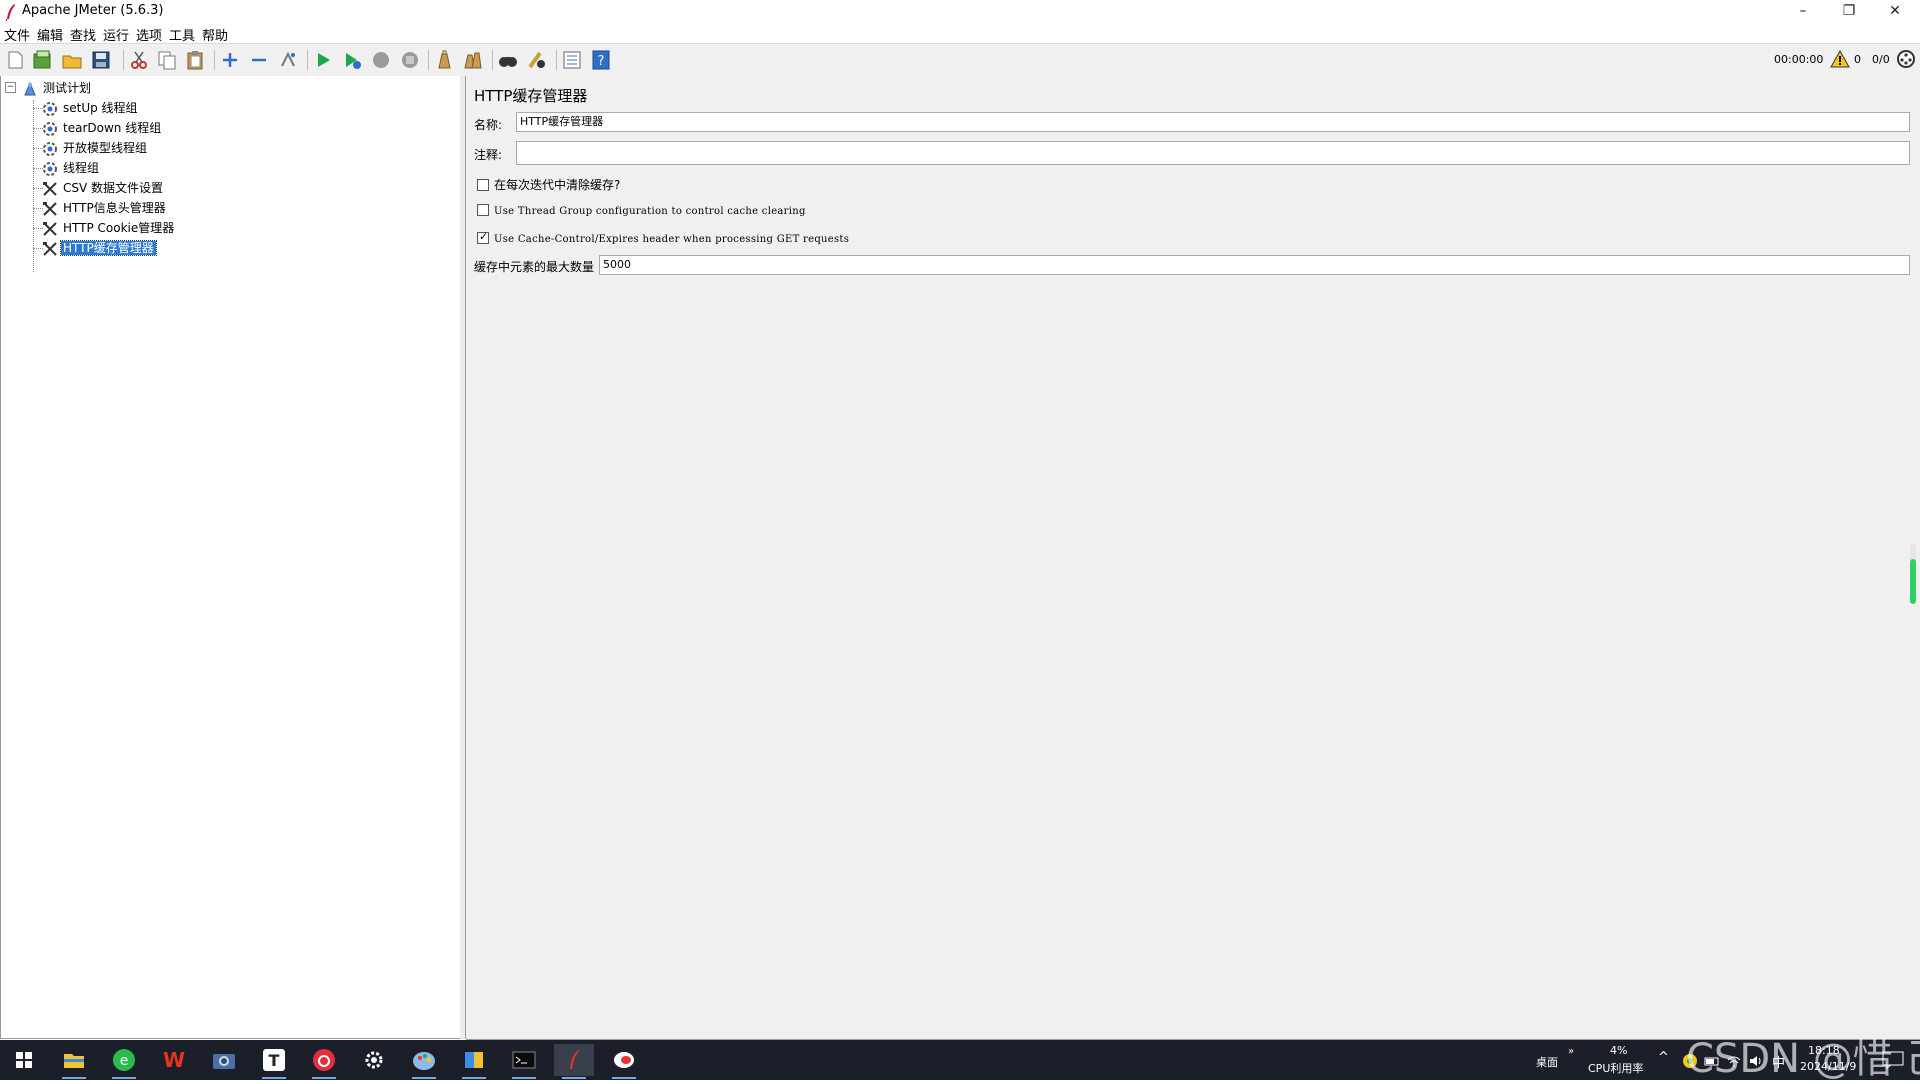 This screenshot has height=1084, width=1920. What do you see at coordinates (83, 34) in the screenshot?
I see `menu-search: 查找` at bounding box center [83, 34].